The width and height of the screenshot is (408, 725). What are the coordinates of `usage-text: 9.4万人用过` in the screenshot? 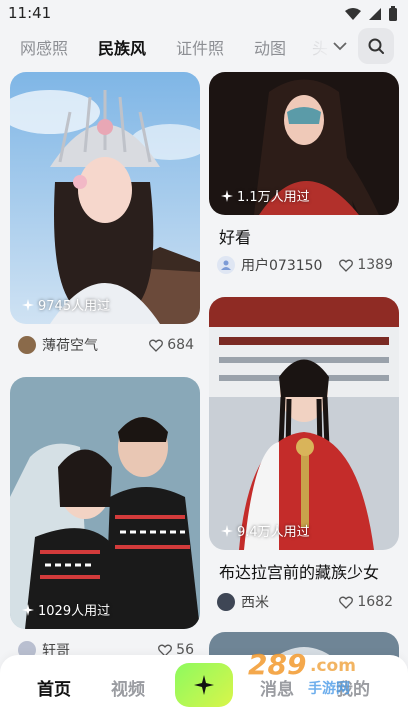 It's located at (273, 532).